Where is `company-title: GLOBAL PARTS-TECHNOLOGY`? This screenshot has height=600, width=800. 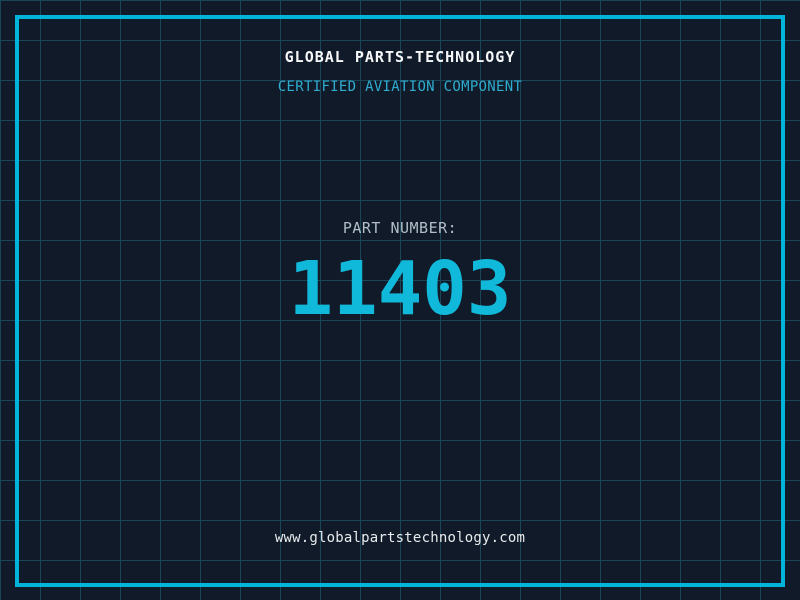
company-title: GLOBAL PARTS-TECHNOLOGY is located at coordinates (400, 57).